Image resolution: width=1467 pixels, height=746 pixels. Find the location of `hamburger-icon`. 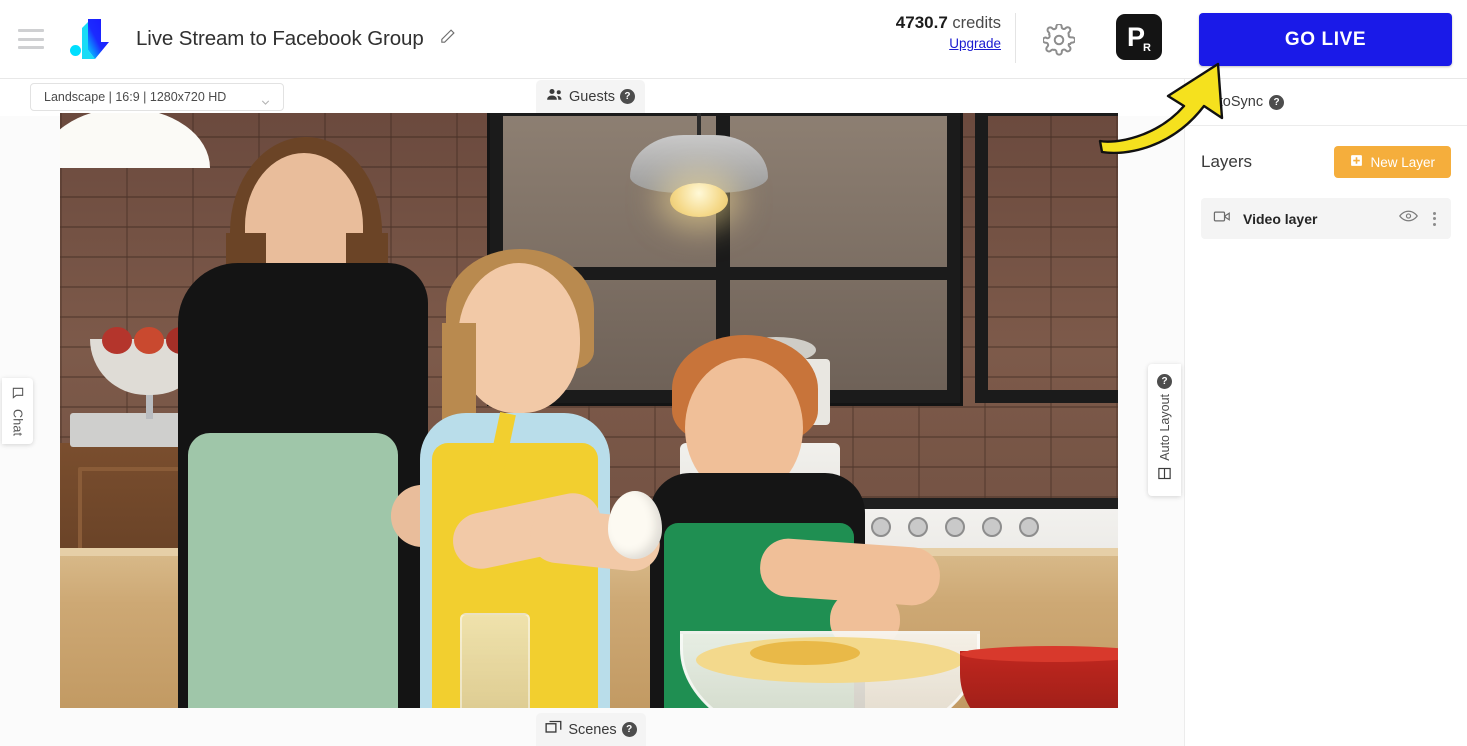

hamburger-icon is located at coordinates (31, 39).